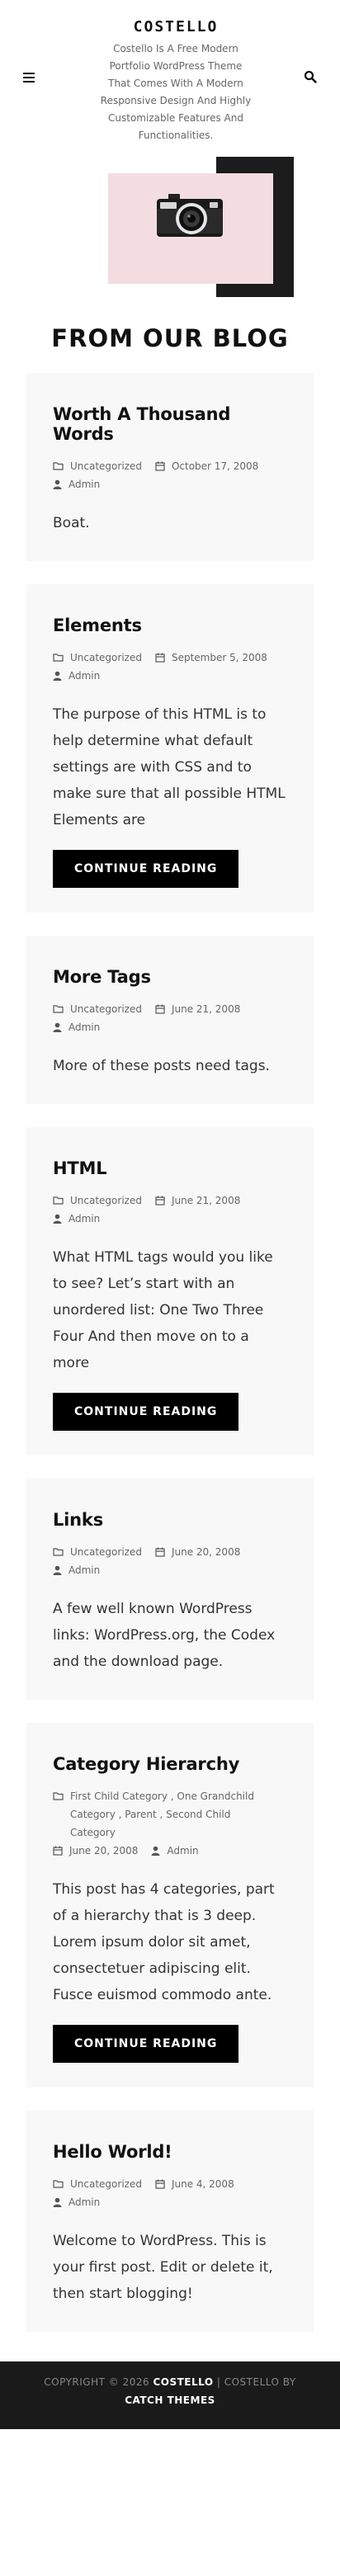 The width and height of the screenshot is (340, 2576). What do you see at coordinates (161, 1066) in the screenshot?
I see `post-excerpt: More of these posts need tags.` at bounding box center [161, 1066].